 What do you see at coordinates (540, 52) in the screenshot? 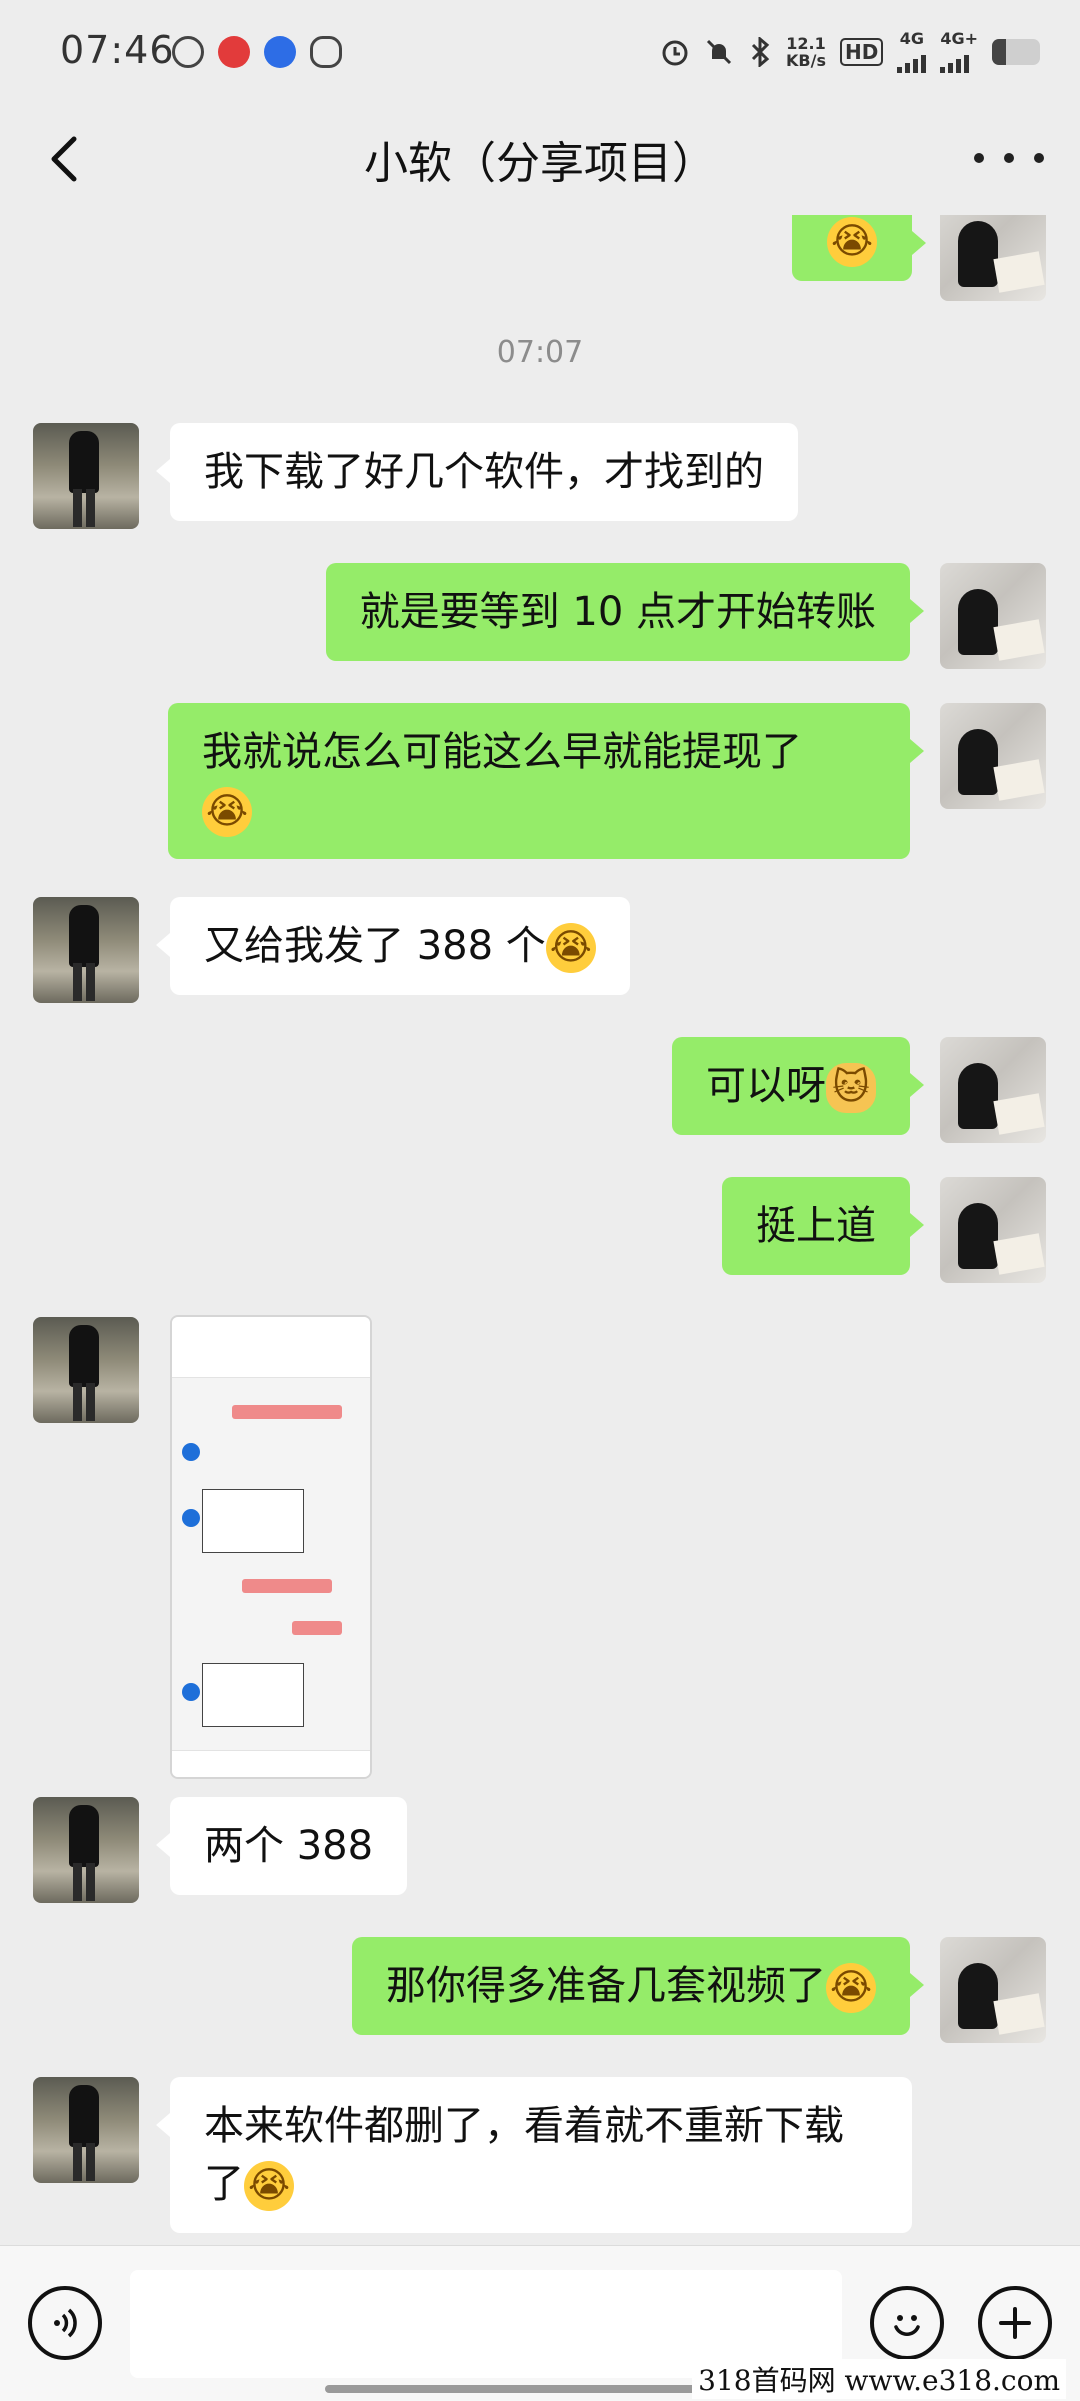
I see `status-bar: 07:46 12.1 KB/s HD 4G 4G+` at bounding box center [540, 52].